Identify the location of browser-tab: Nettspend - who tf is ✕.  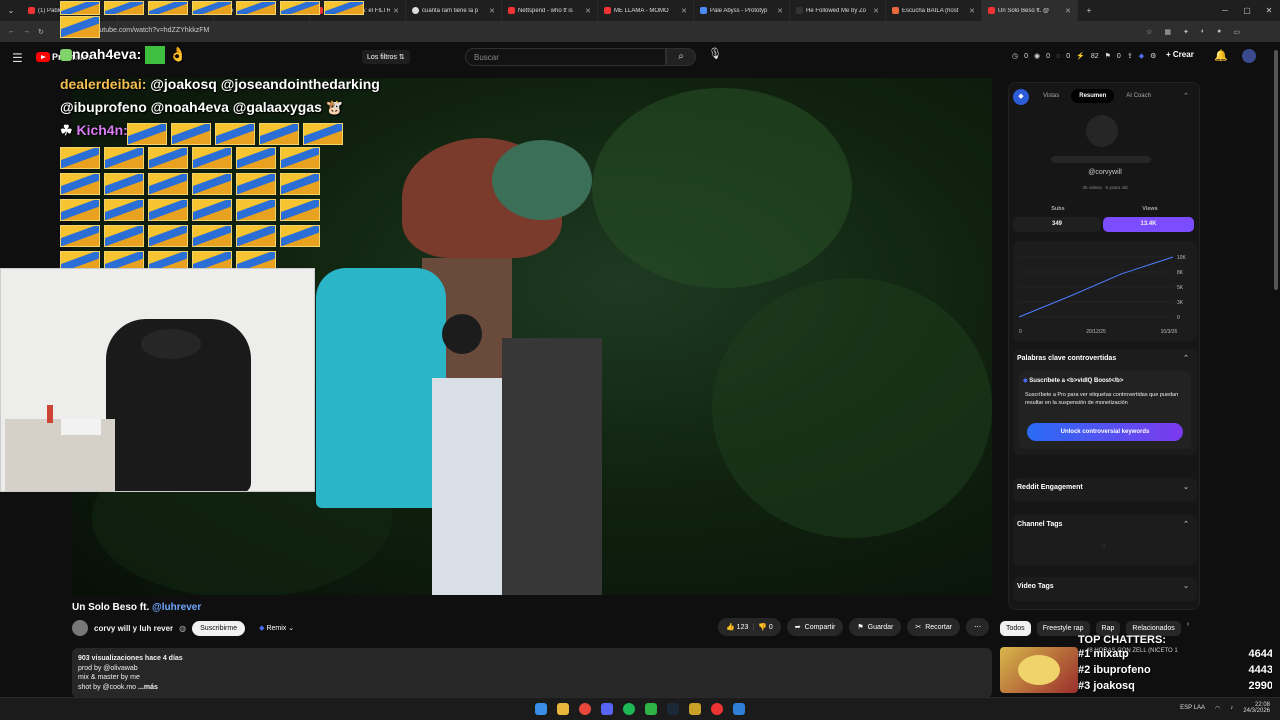
(550, 10).